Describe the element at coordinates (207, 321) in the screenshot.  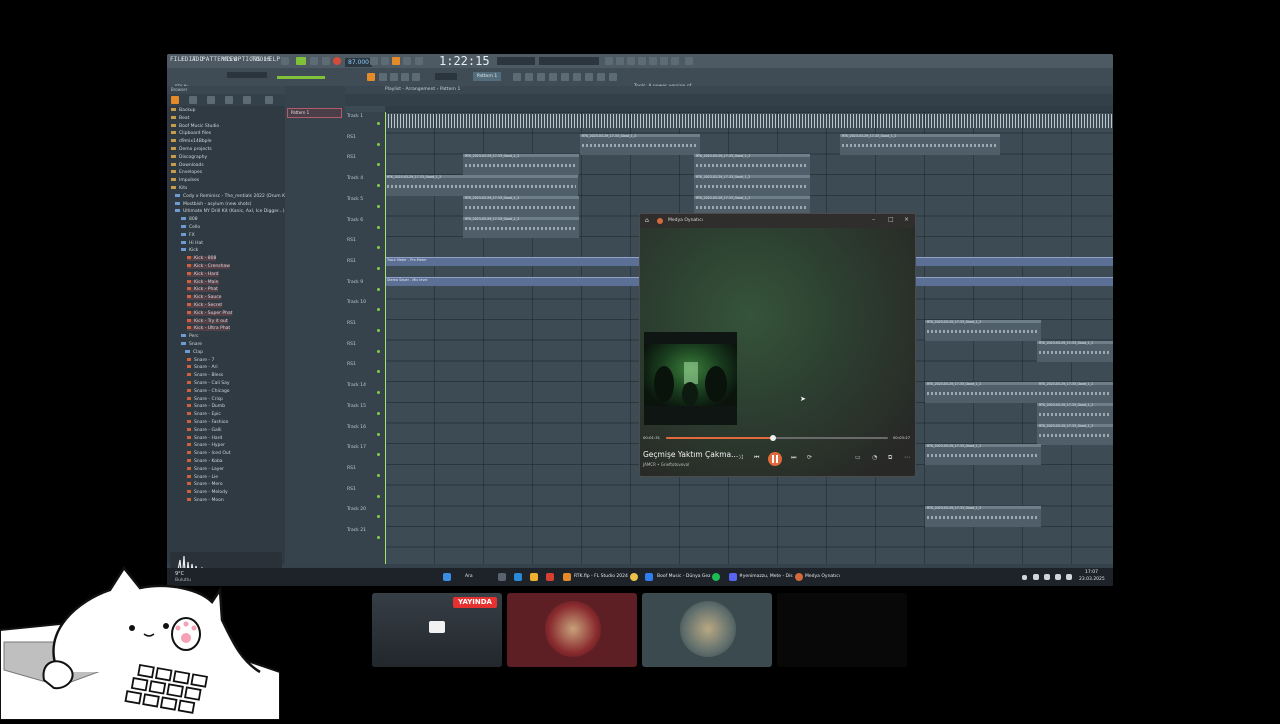
I see `browser-item: Kick - Try it out` at that location.